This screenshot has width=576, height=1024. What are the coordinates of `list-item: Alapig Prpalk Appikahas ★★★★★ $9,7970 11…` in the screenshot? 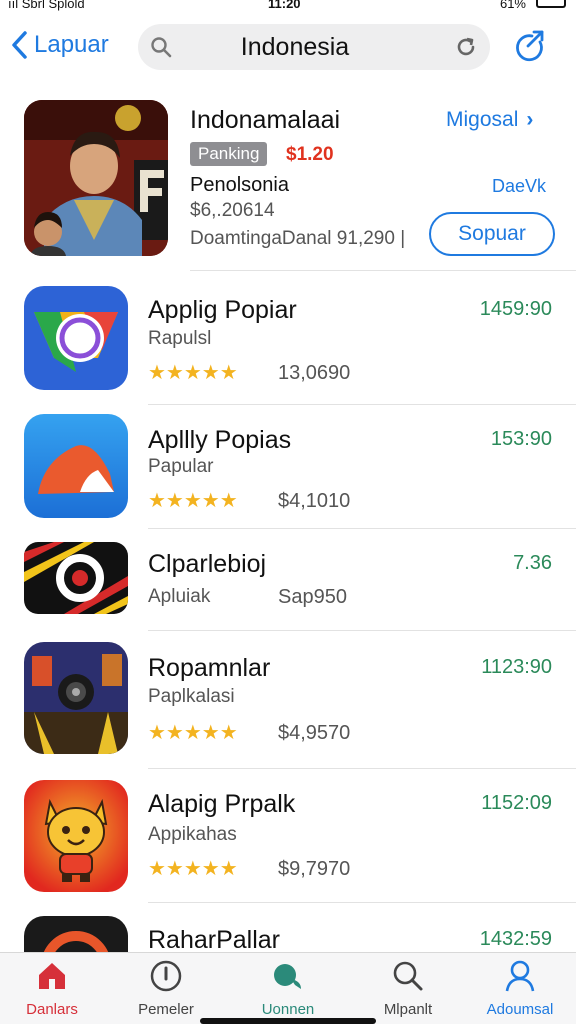 It's located at (288, 840).